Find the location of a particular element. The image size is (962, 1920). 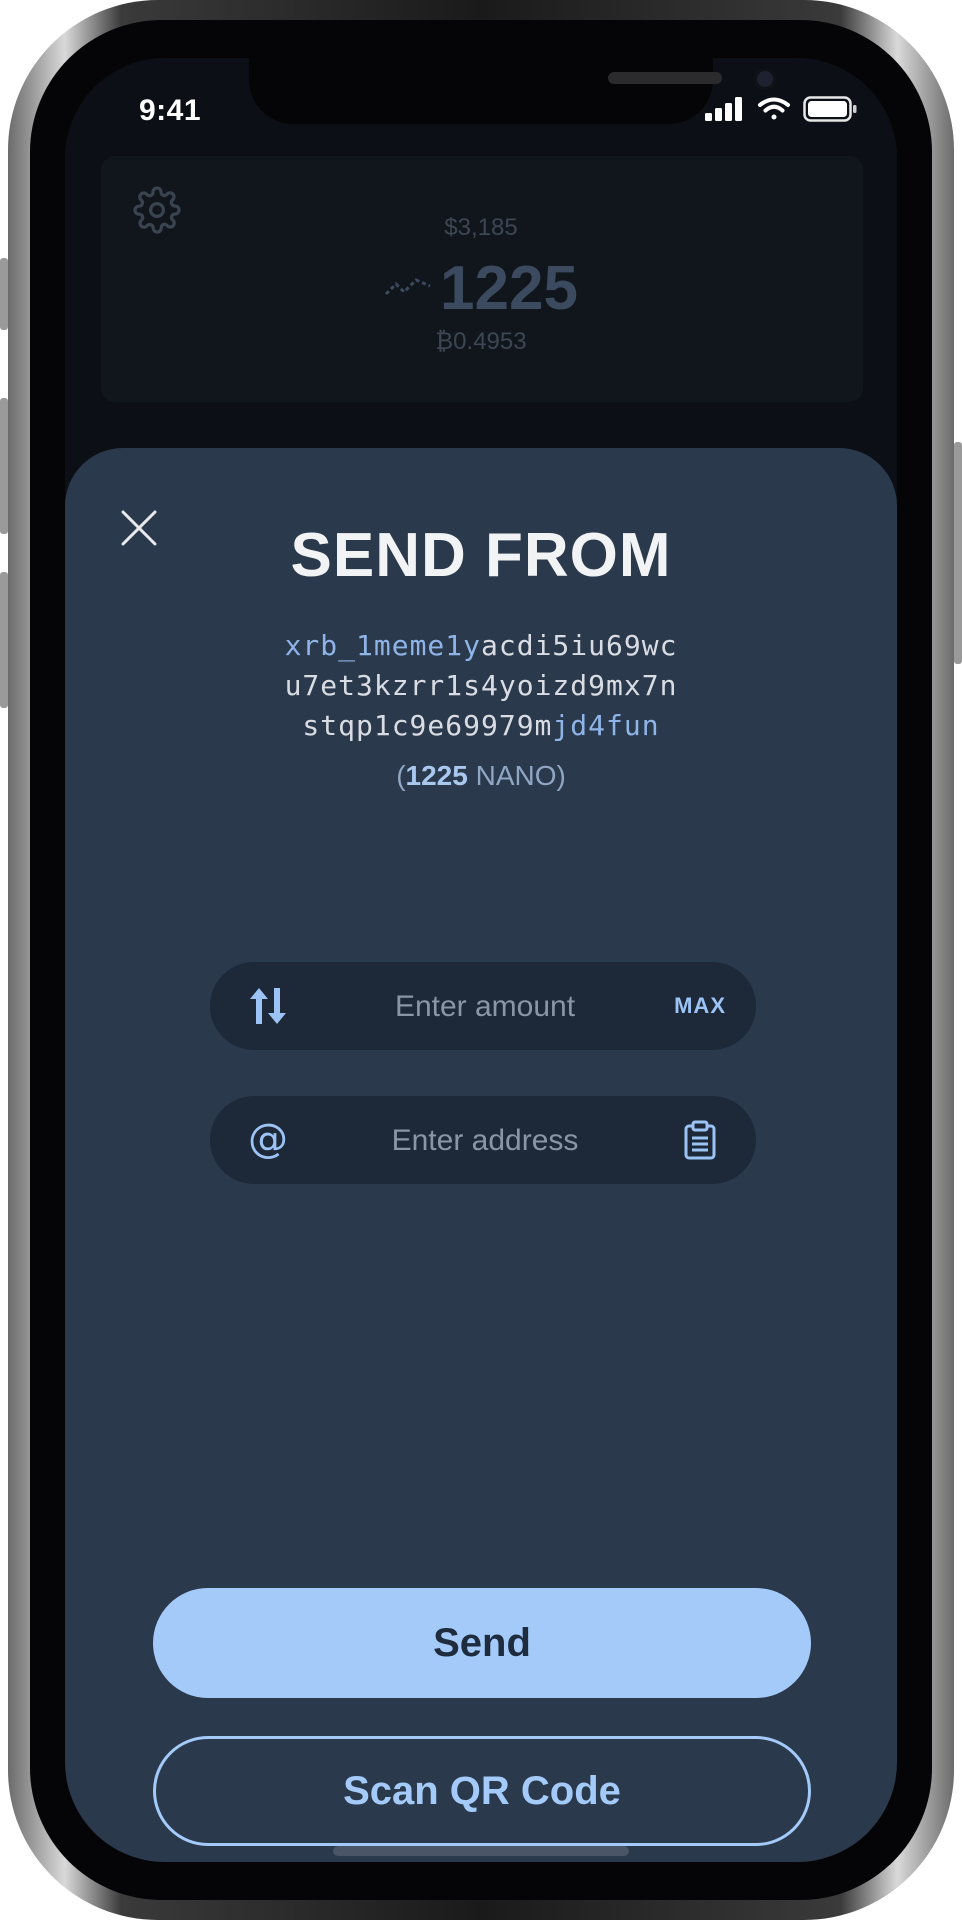

address-text: u7et3kzrr1s4yoizd9mx7n is located at coordinates (481, 685).